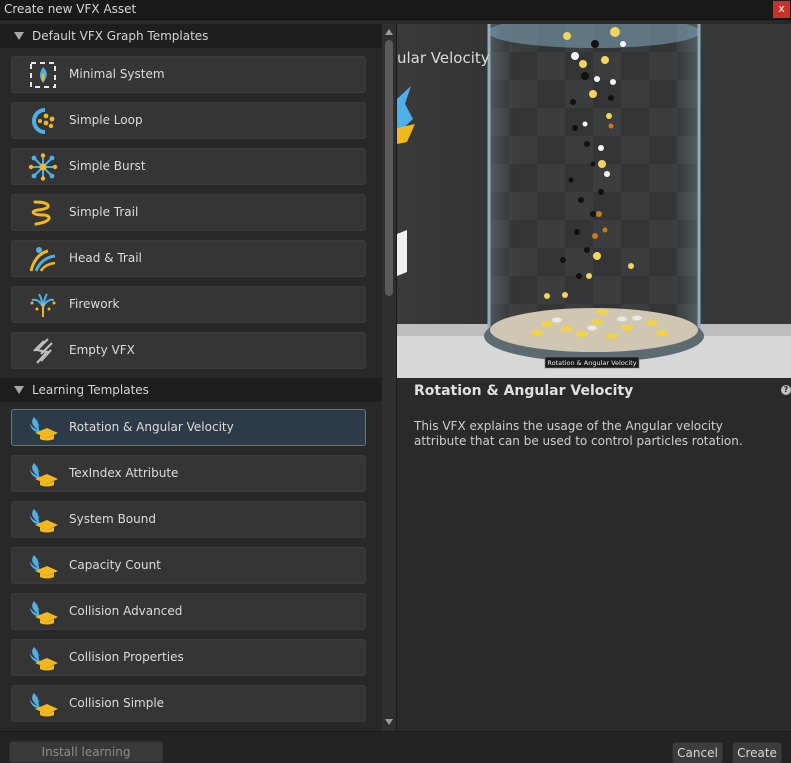 The width and height of the screenshot is (791, 763). Describe the element at coordinates (524, 391) in the screenshot. I see `template-detail-title: Rotation & Angular Velocity` at that location.